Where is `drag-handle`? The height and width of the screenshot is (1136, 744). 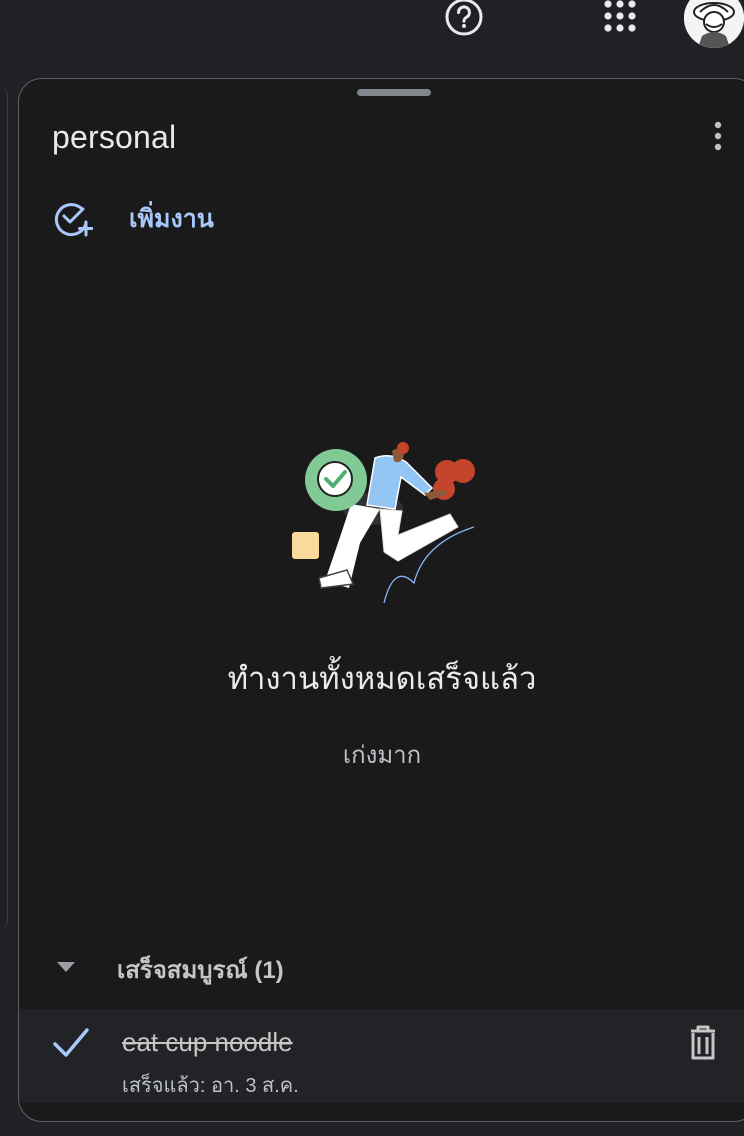
drag-handle is located at coordinates (394, 92).